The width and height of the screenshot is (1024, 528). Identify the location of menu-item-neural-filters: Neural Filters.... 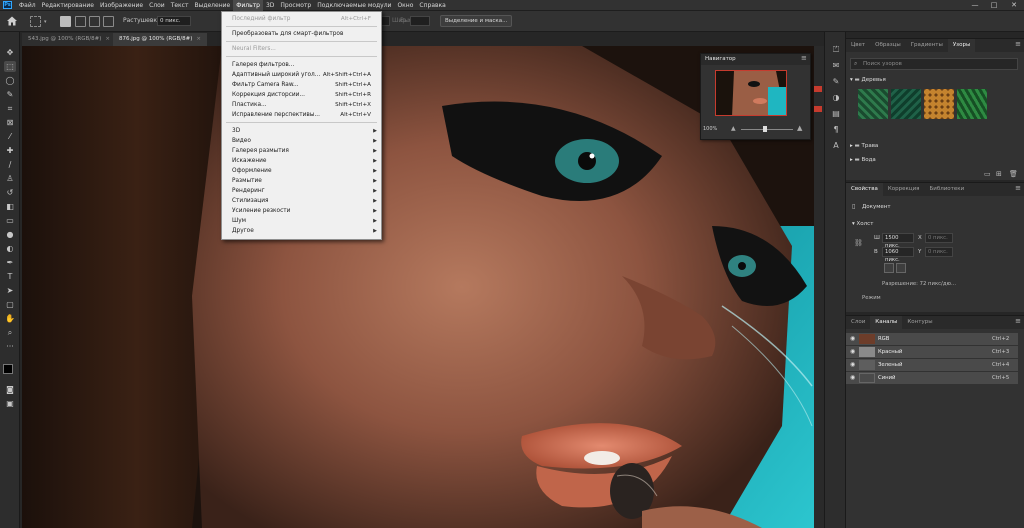
(301, 49).